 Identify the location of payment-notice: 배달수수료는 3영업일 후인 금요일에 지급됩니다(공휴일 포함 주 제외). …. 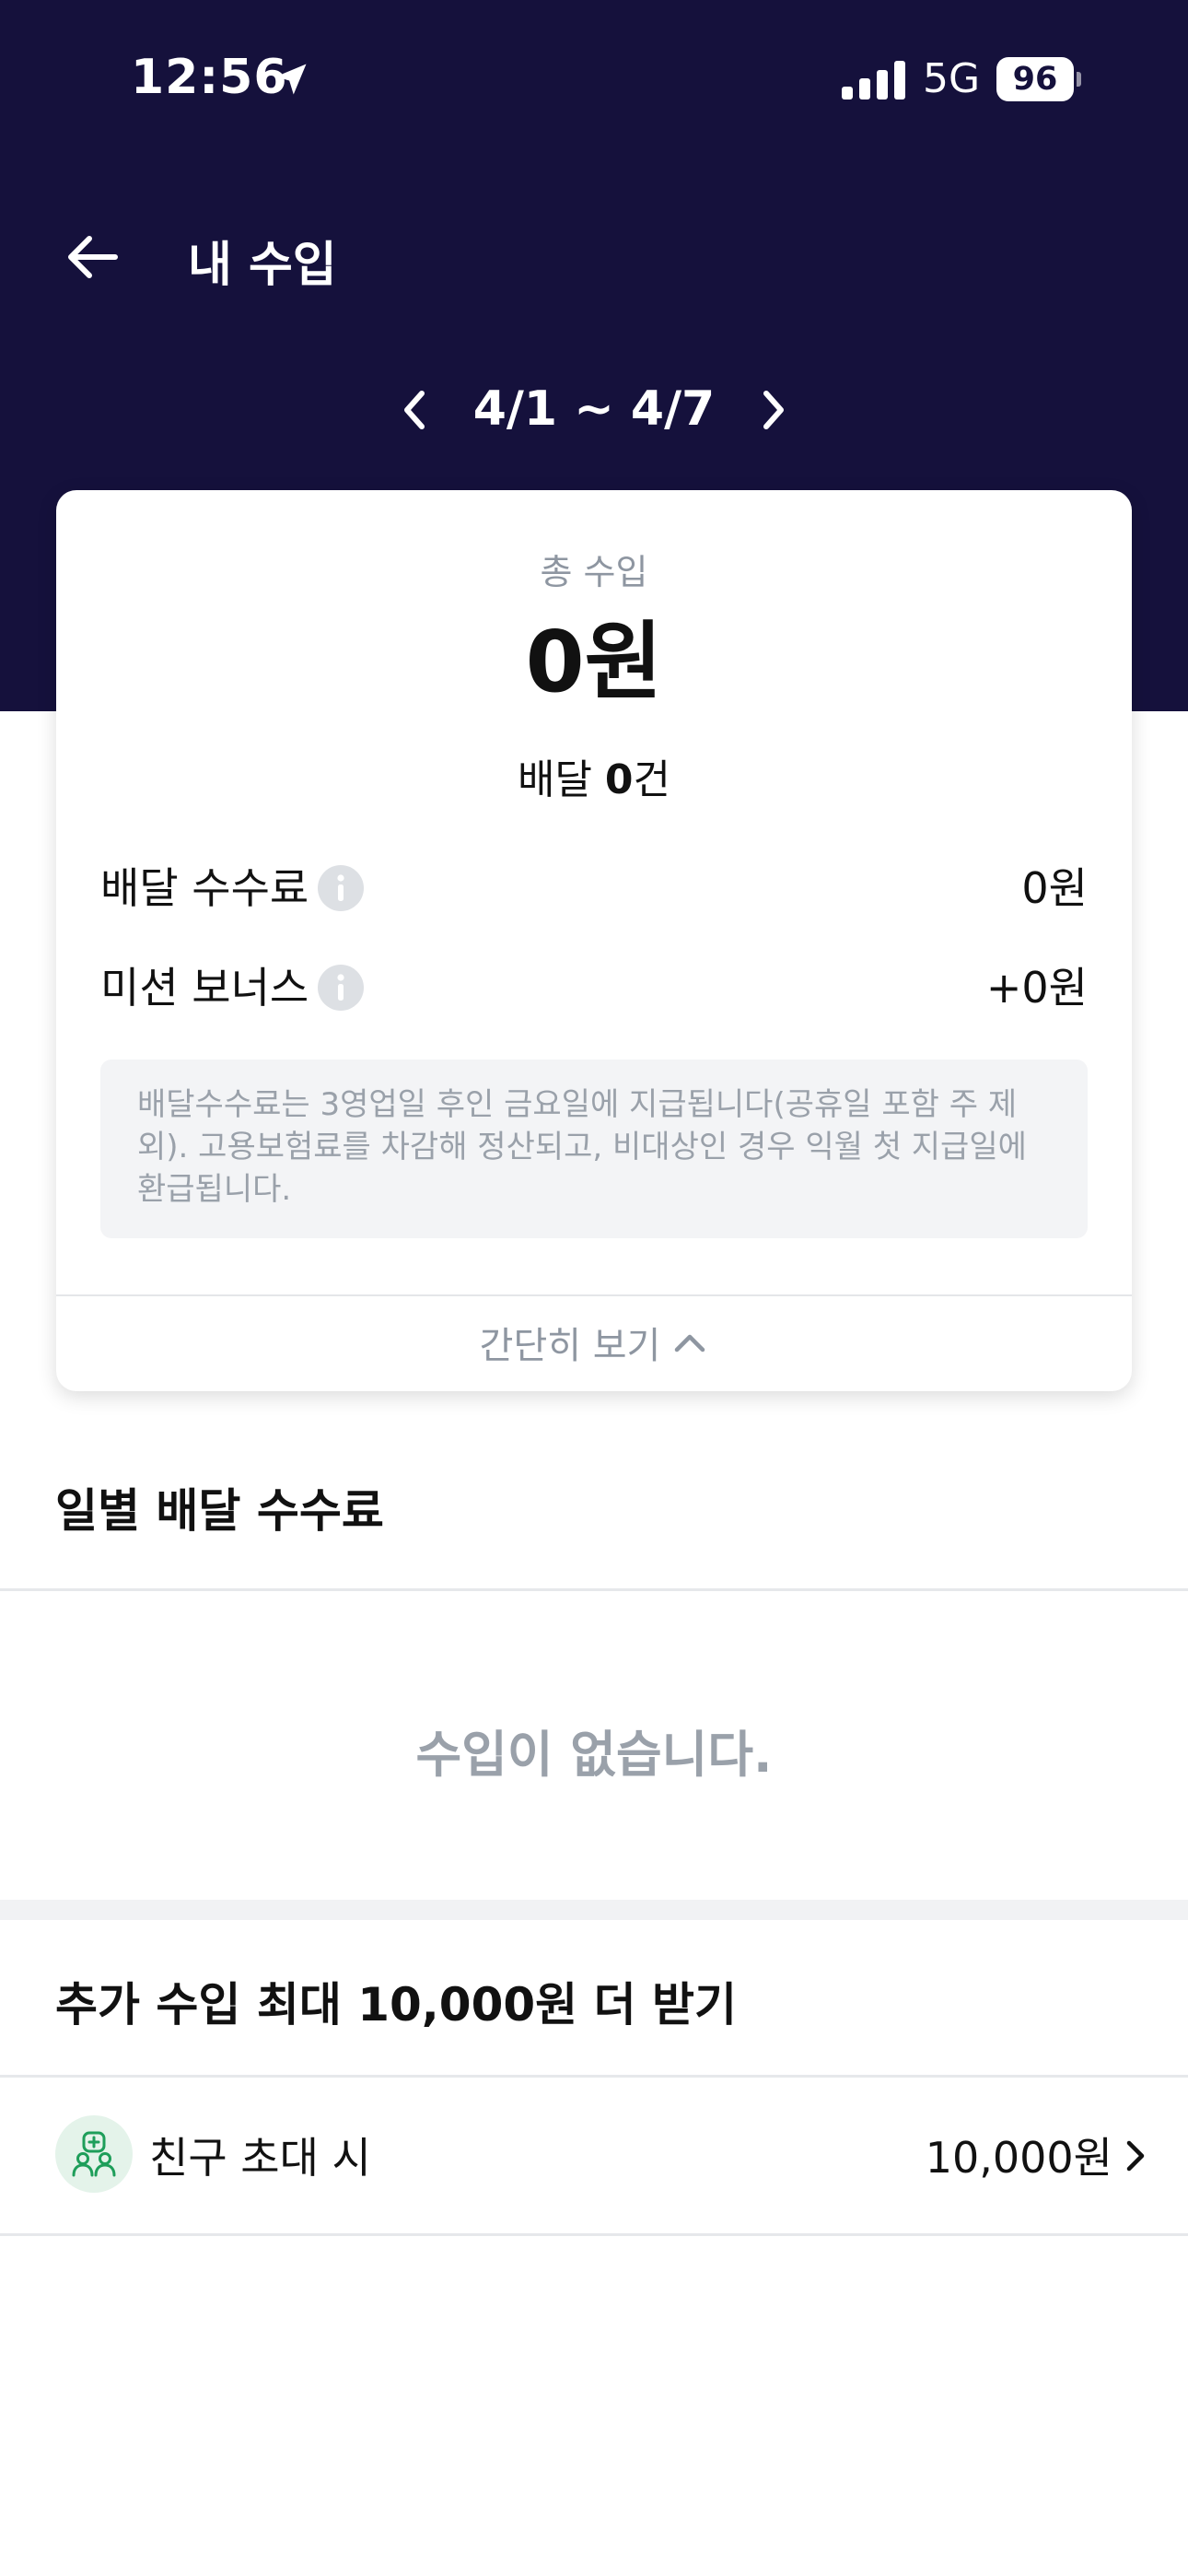
(594, 1149).